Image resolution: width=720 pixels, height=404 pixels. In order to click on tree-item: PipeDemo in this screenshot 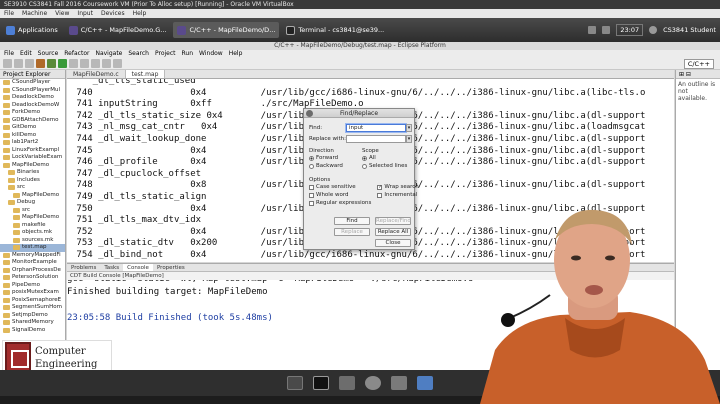, I will do `click(32, 286)`.